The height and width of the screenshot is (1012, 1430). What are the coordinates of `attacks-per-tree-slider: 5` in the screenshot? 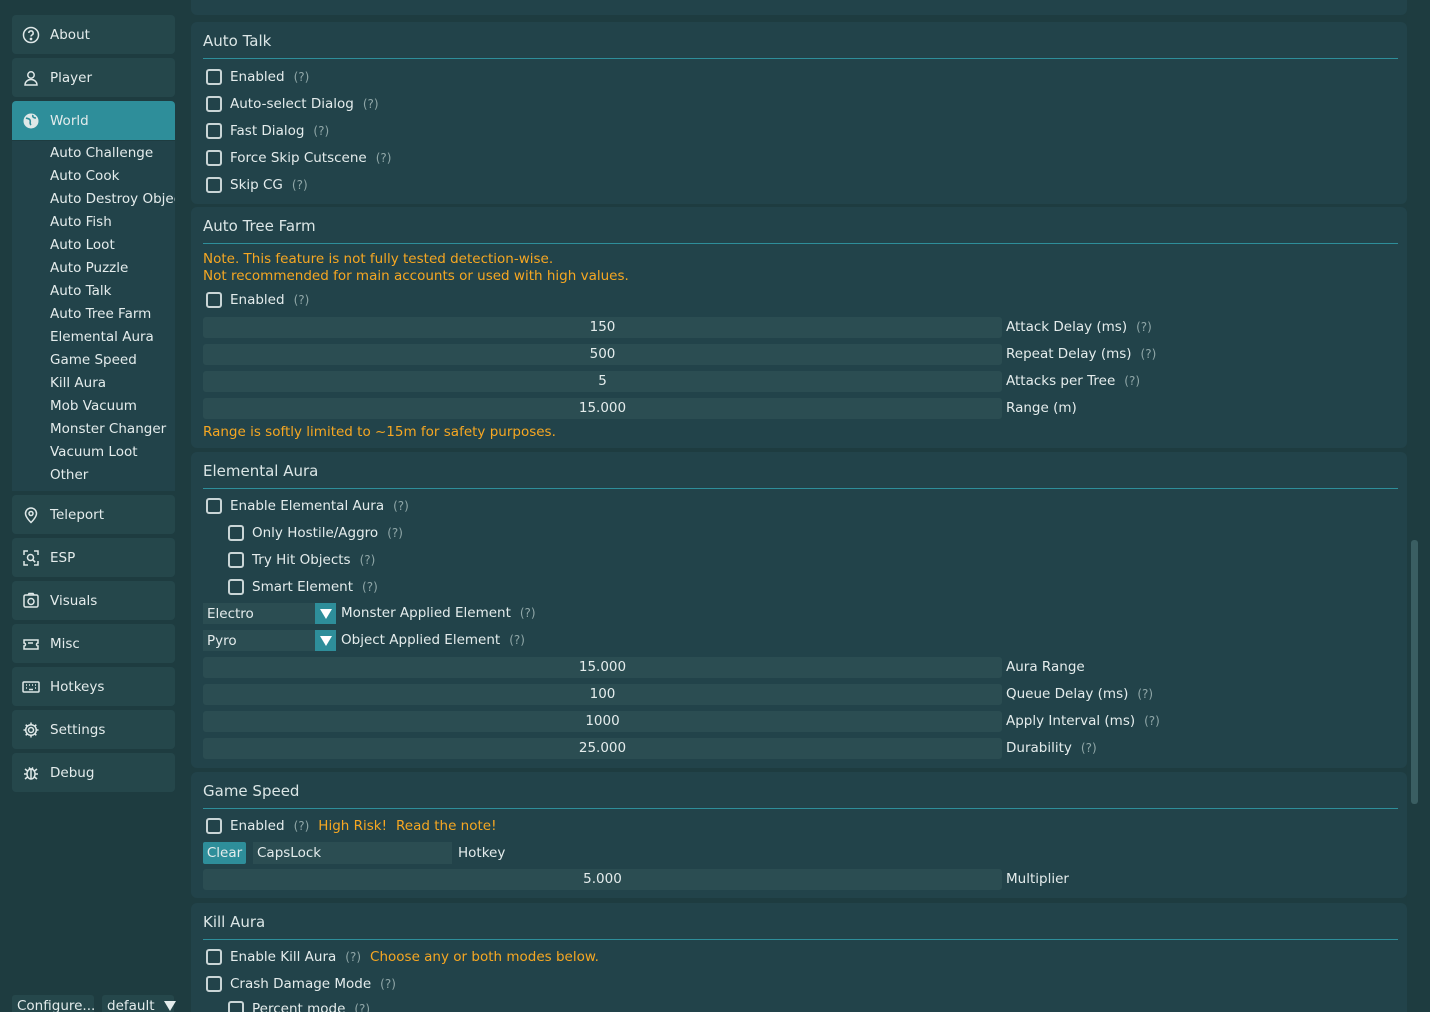 It's located at (602, 381).